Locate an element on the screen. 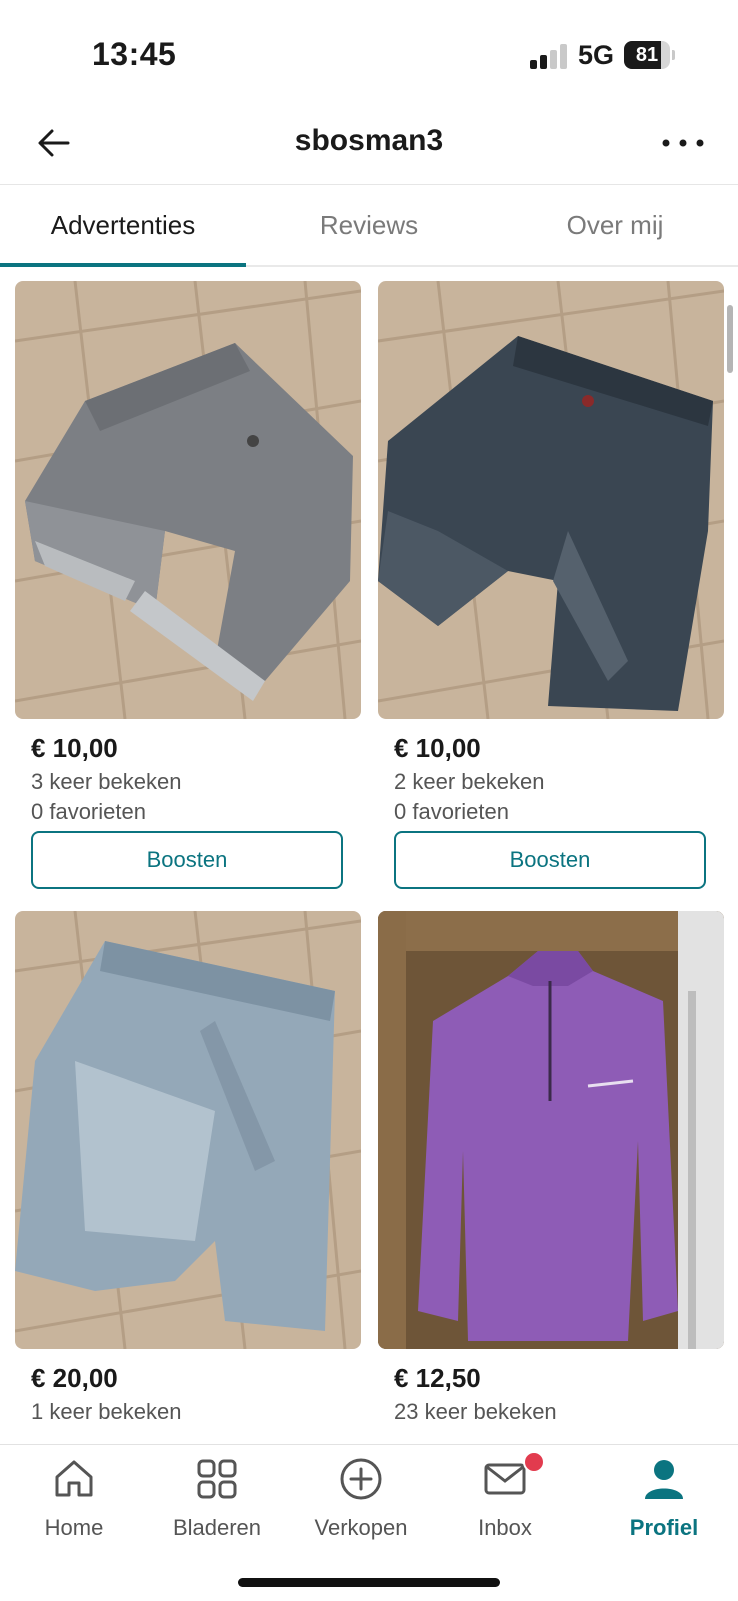 The image size is (738, 1601). listing-photo-grey-denim-shorts is located at coordinates (188, 500).